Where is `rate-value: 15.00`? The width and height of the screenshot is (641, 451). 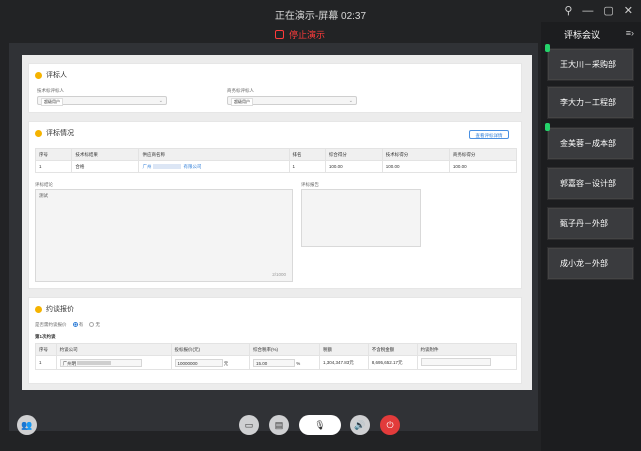
rate-value: 15.00 is located at coordinates (261, 363).